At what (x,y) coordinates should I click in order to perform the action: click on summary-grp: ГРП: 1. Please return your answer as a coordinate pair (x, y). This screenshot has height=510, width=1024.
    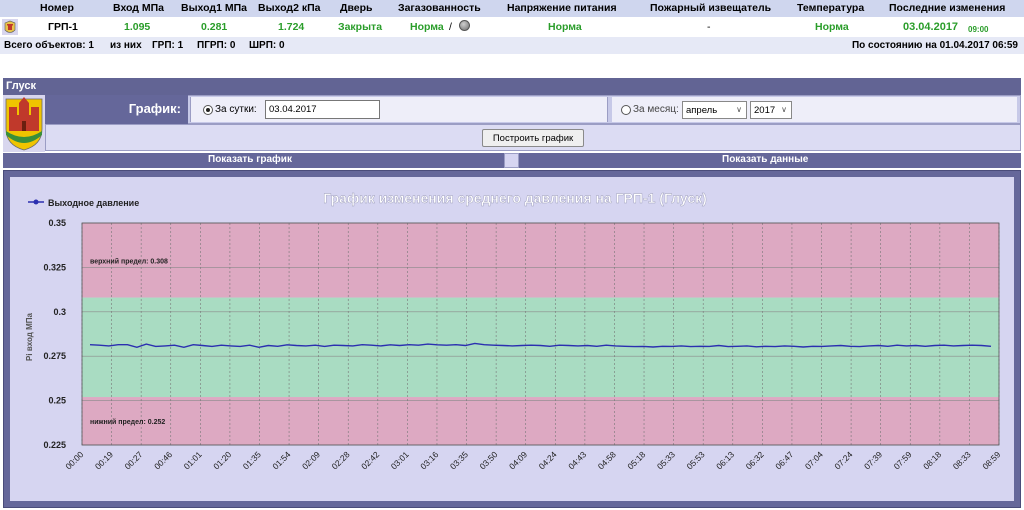
    Looking at the image, I should click on (168, 45).